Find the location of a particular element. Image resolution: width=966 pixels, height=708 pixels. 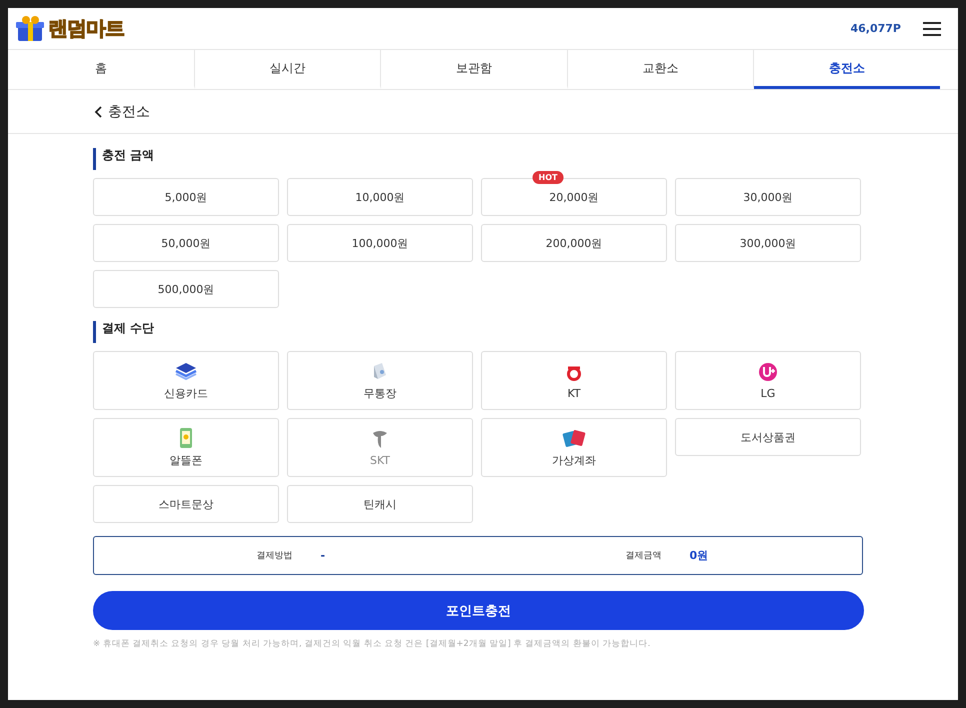

chevron-left-icon is located at coordinates (98, 112).